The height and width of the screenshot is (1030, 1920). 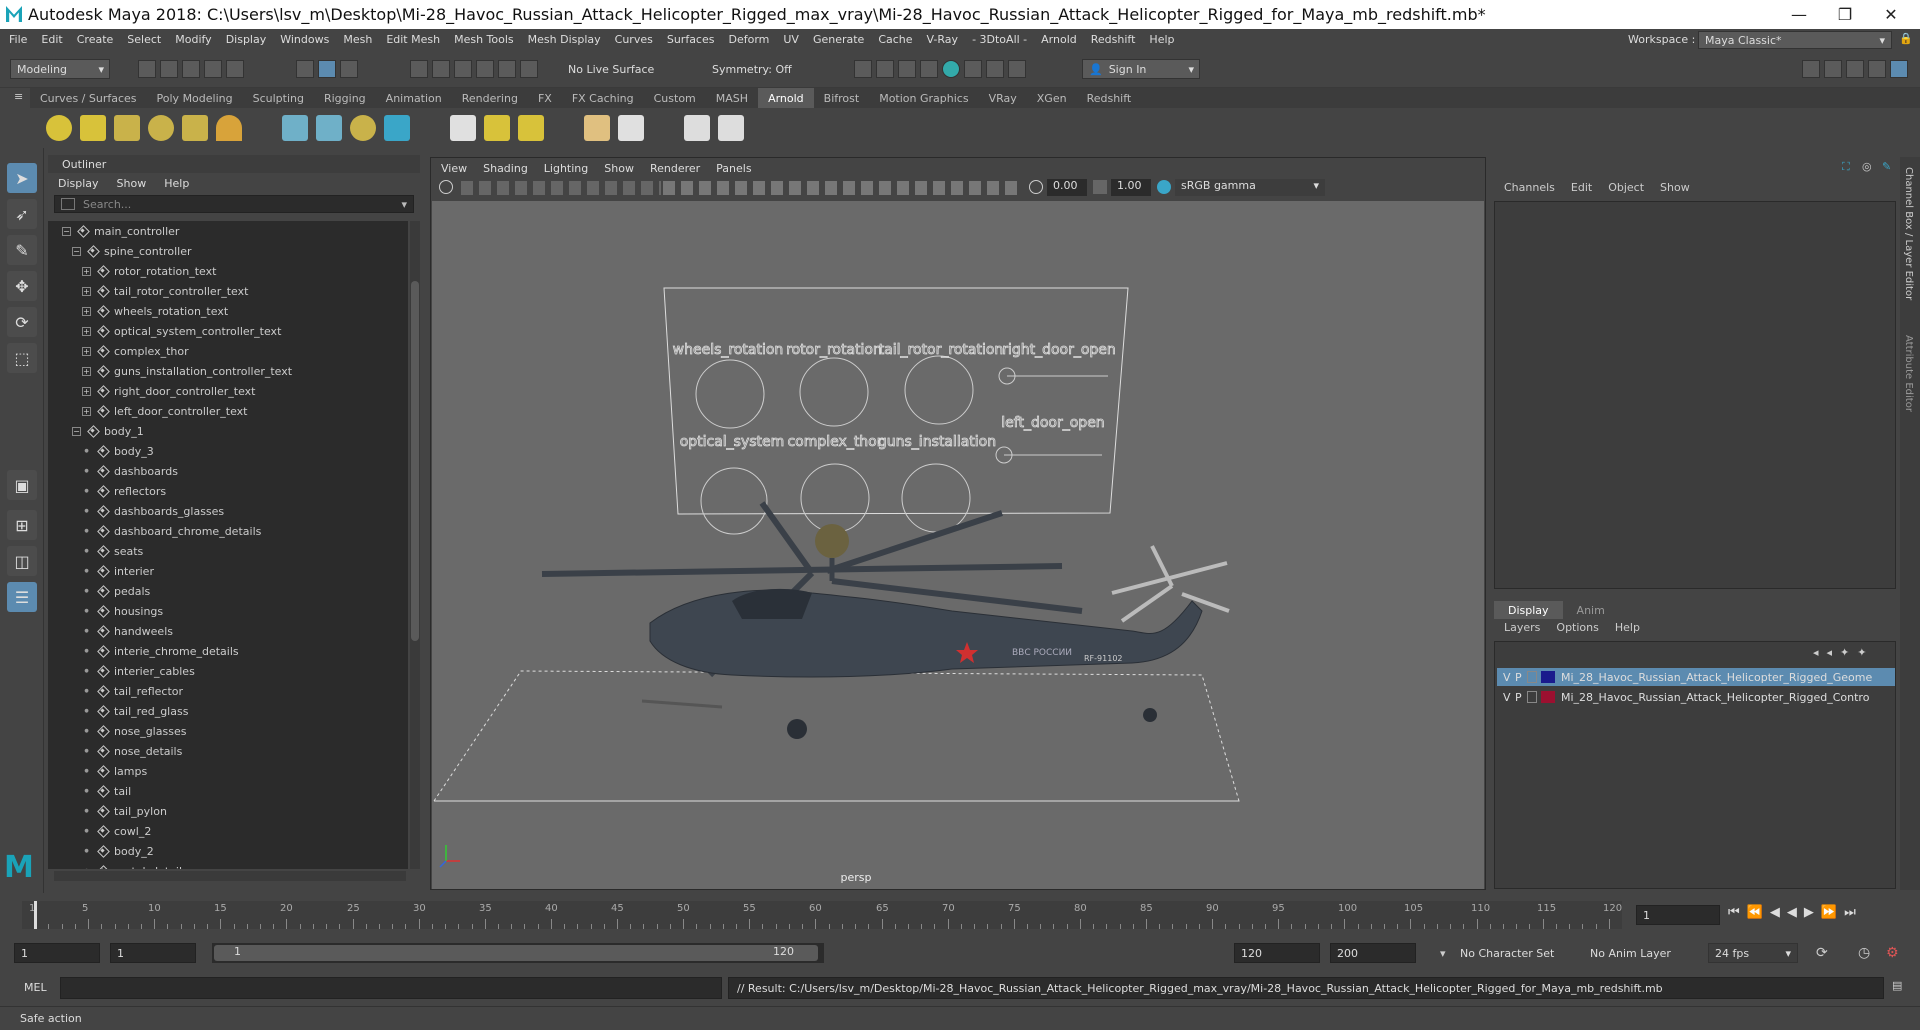 What do you see at coordinates (228, 851) in the screenshot?
I see `tree-item: ● body_2` at bounding box center [228, 851].